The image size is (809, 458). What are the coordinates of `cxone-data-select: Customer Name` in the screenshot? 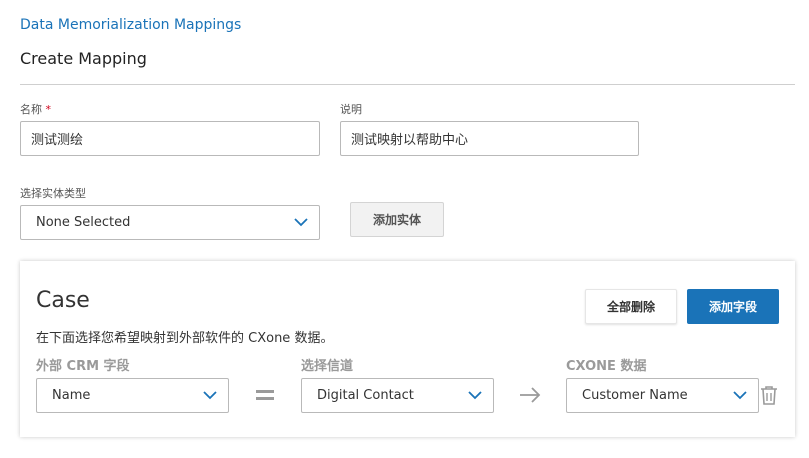 It's located at (662, 395).